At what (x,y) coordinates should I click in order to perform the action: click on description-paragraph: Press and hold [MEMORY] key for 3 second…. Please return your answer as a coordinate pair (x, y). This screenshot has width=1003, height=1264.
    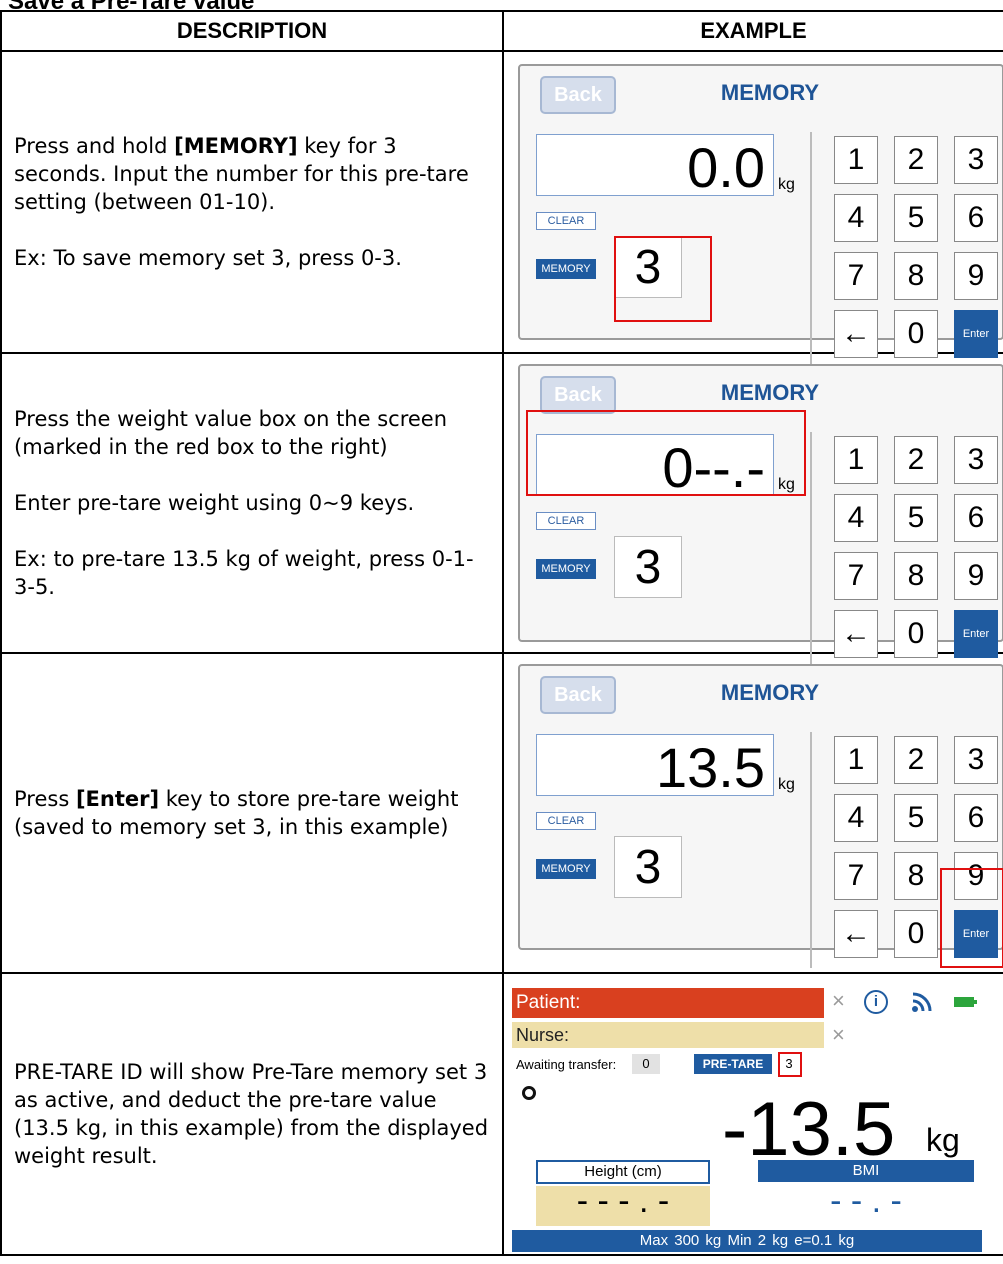
    Looking at the image, I should click on (252, 174).